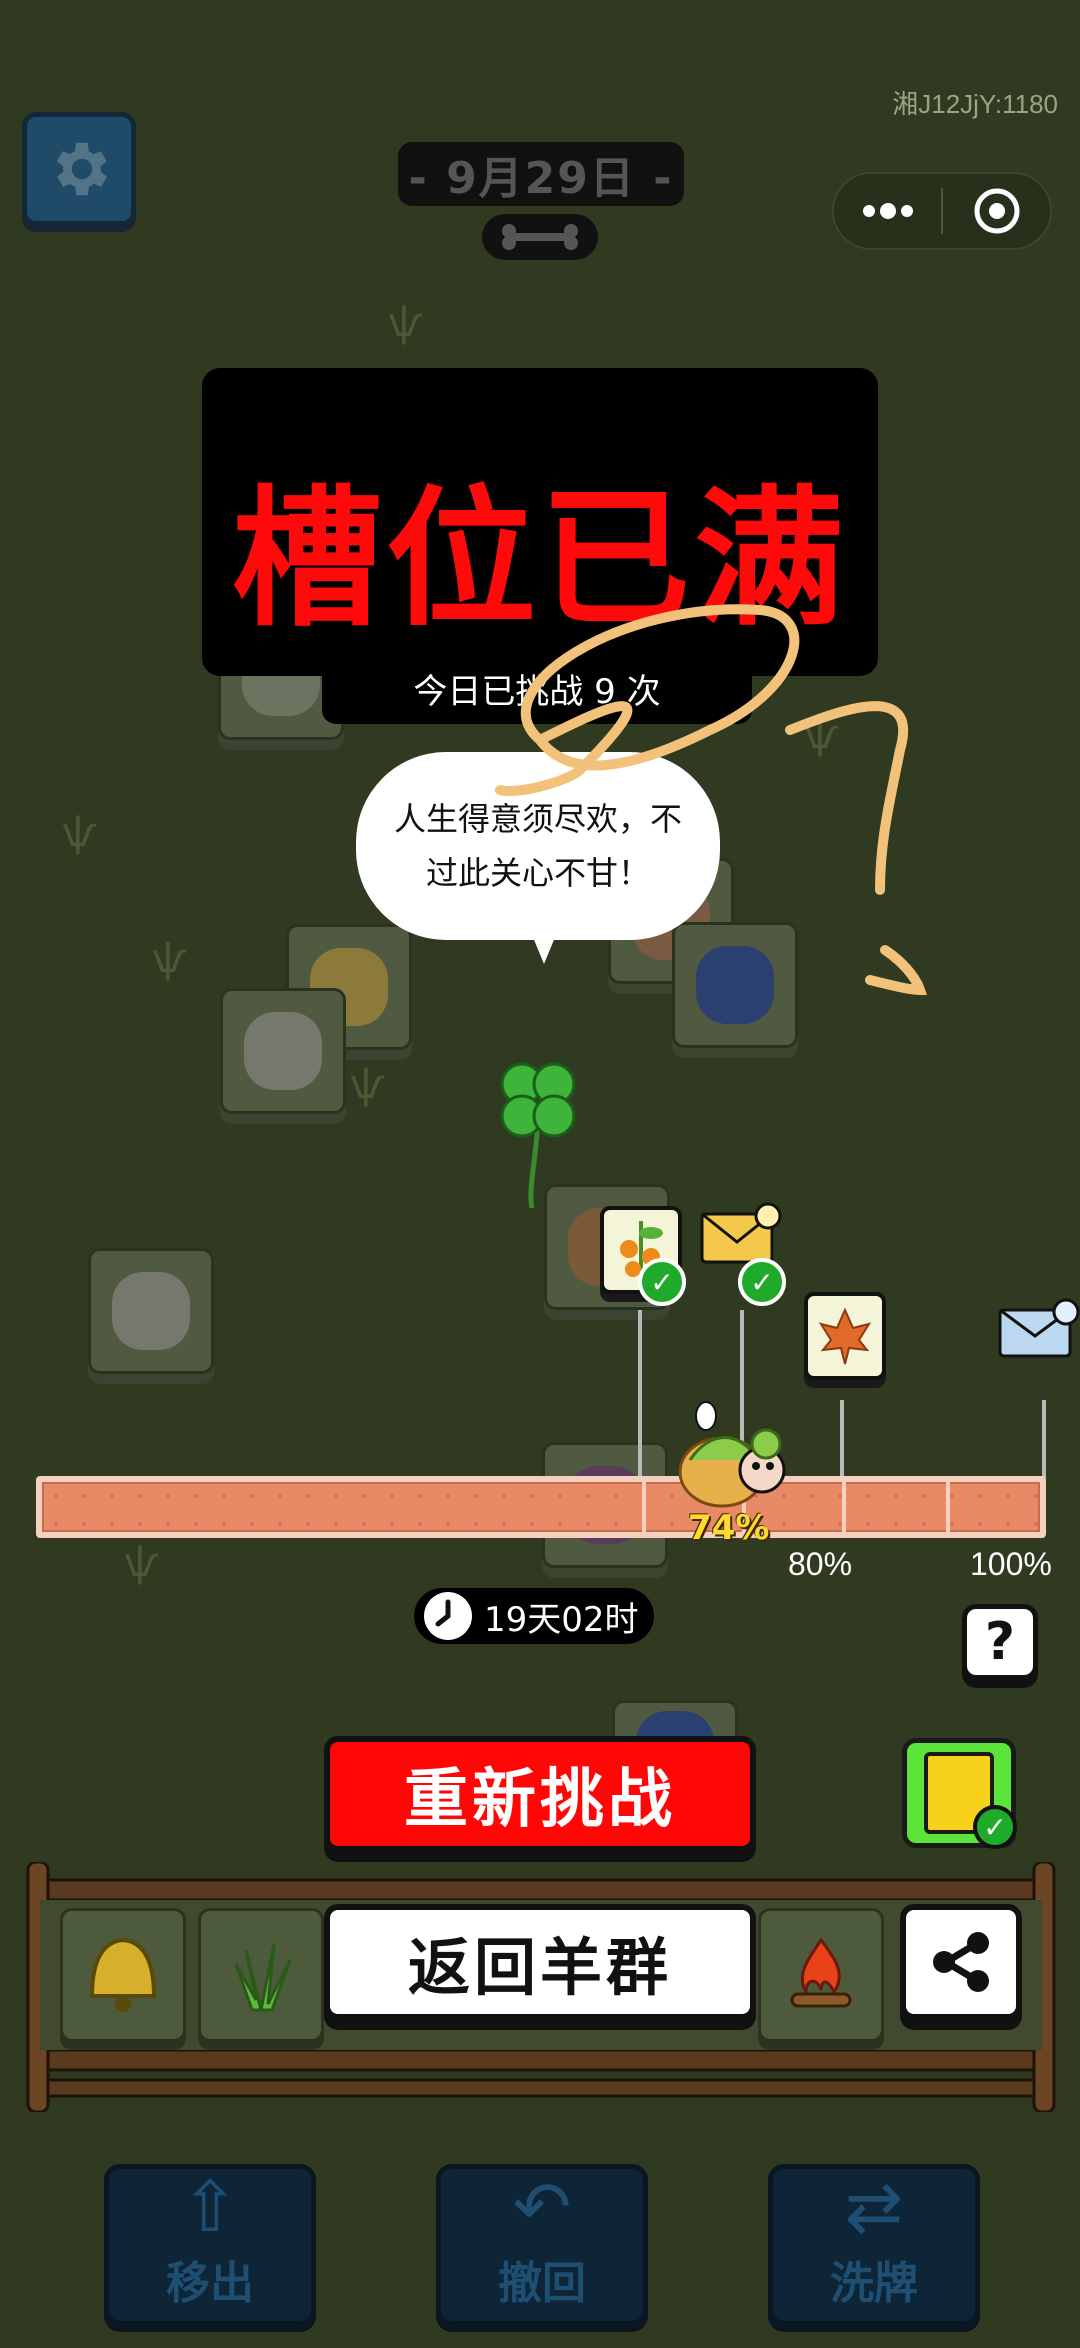 This screenshot has width=1080, height=2348. I want to click on help-button: ?, so click(1000, 1642).